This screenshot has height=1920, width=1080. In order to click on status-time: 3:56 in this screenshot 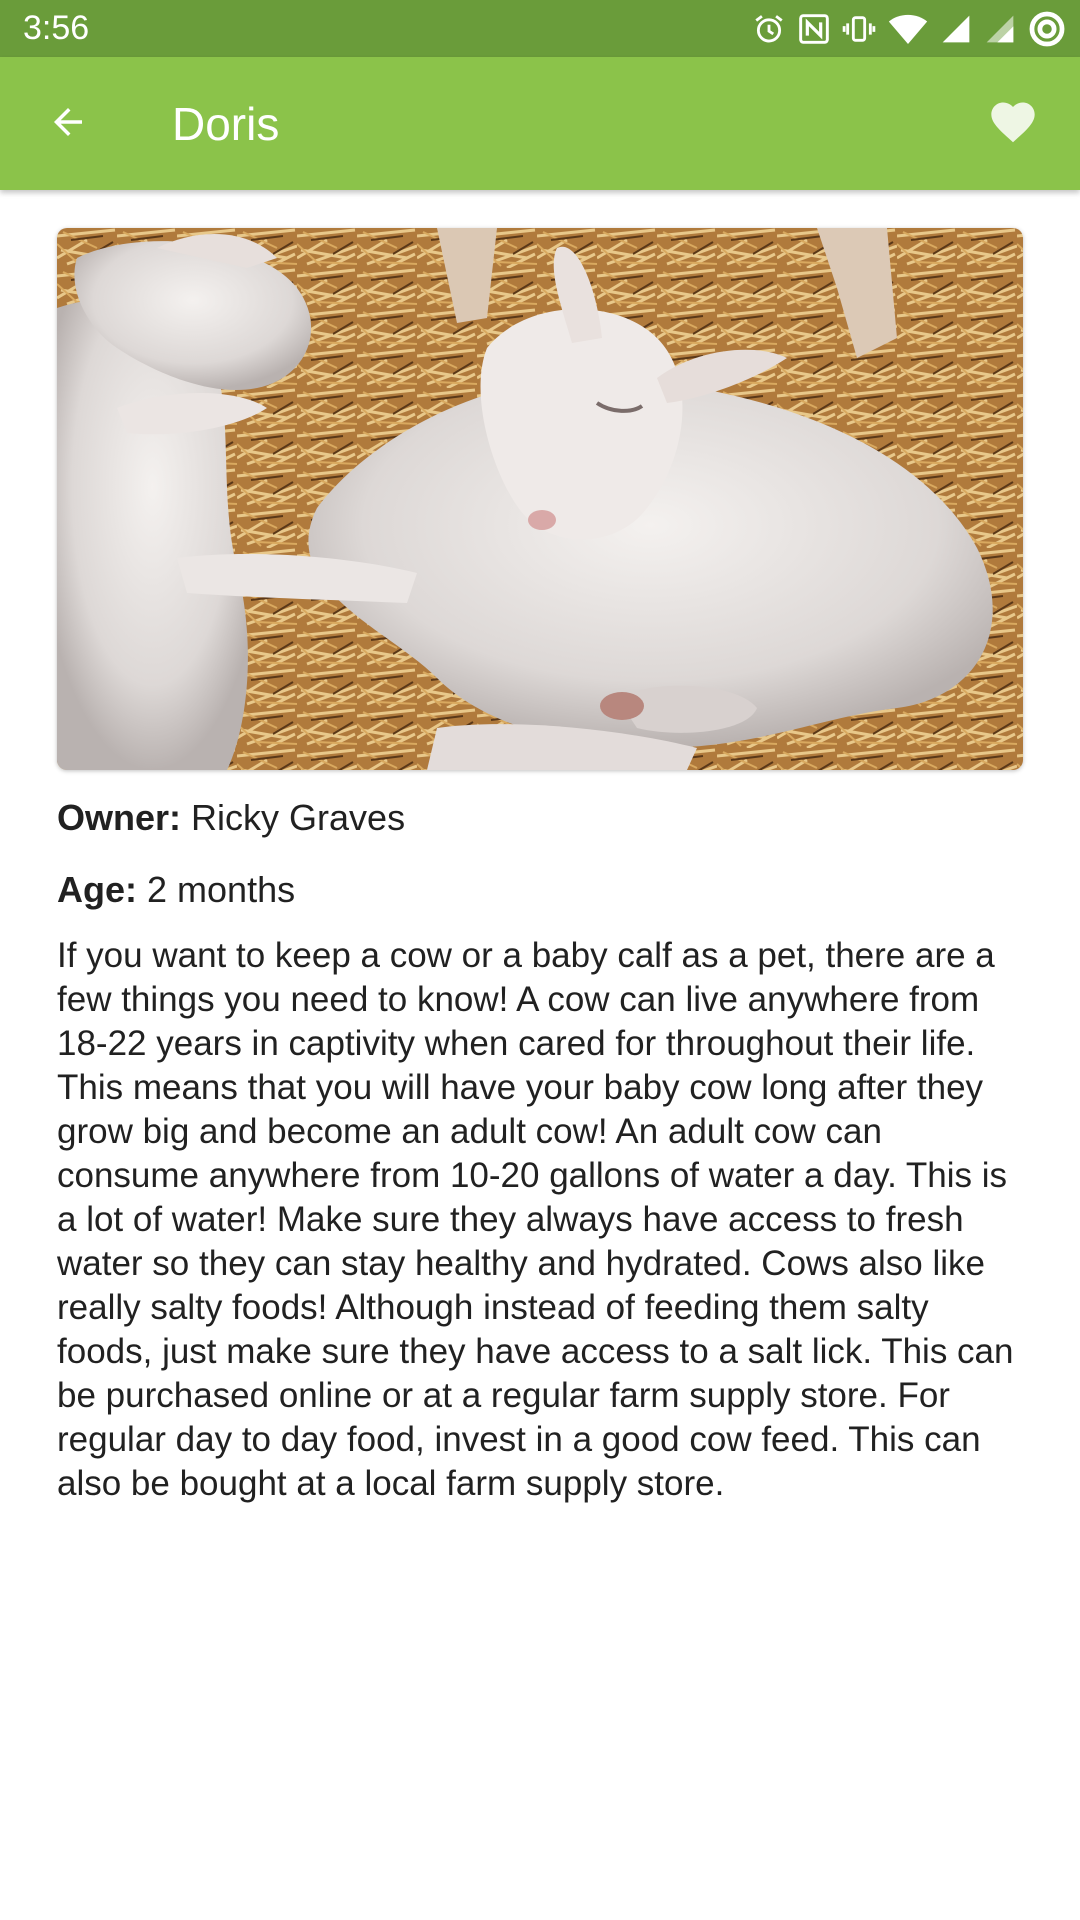, I will do `click(56, 28)`.